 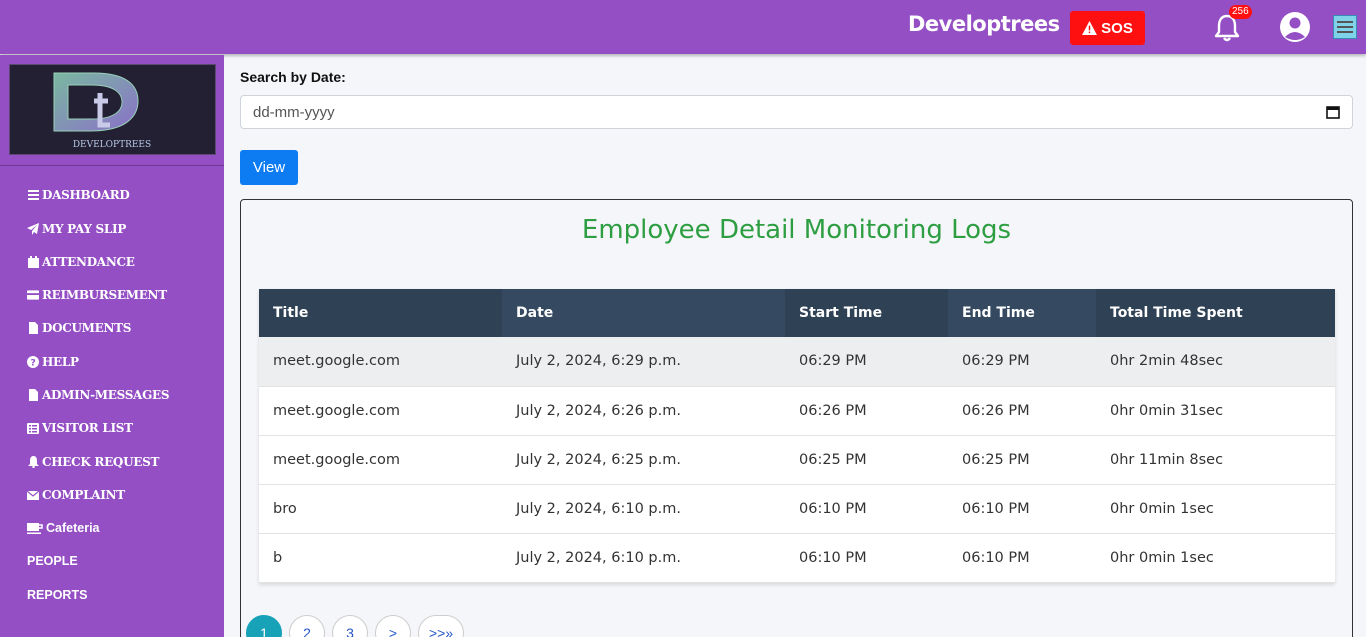 I want to click on sidebar-item-label: REPORTS, so click(x=57, y=595).